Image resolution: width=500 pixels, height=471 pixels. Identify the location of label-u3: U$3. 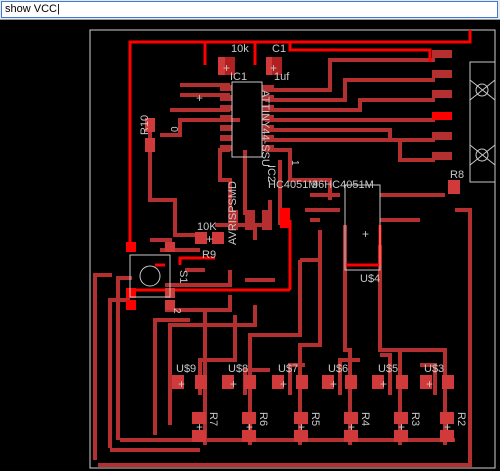
(434, 369).